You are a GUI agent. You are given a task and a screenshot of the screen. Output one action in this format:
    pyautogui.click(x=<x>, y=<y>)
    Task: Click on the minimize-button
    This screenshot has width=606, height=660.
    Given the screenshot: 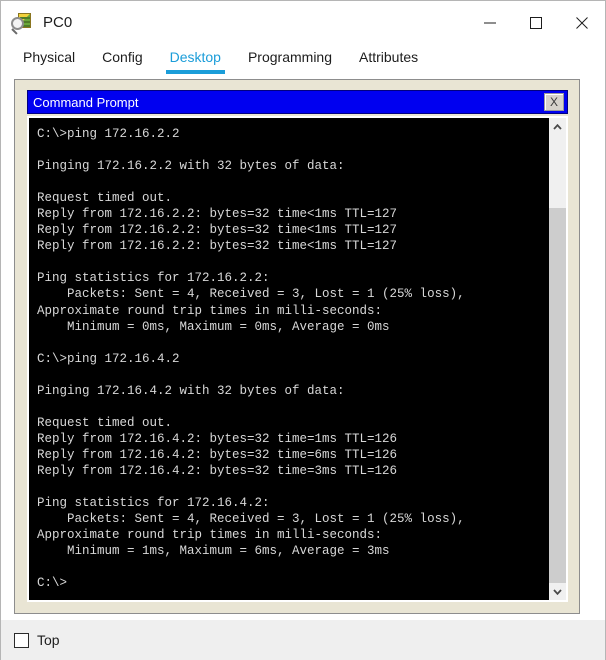 What is the action you would take?
    pyautogui.click(x=490, y=23)
    